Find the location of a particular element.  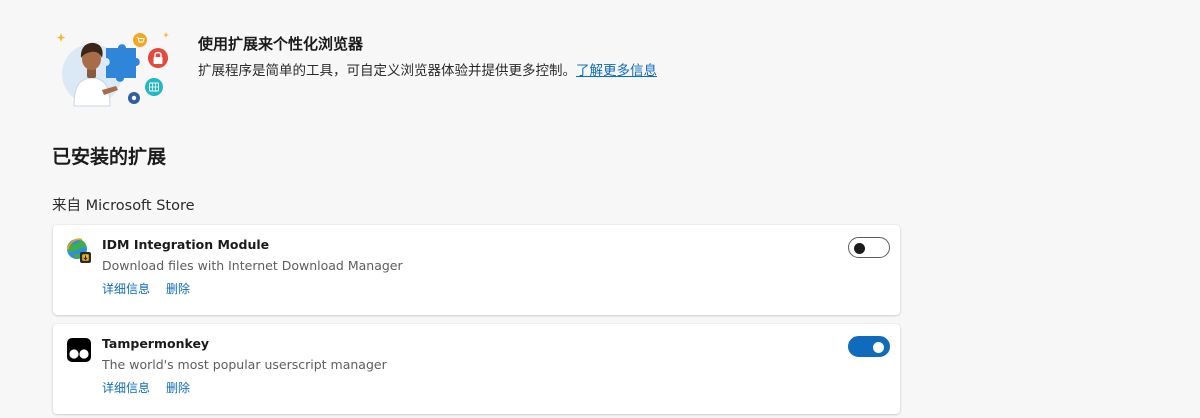

hero-title: 使用扩展来个性化浏览器 is located at coordinates (281, 44).